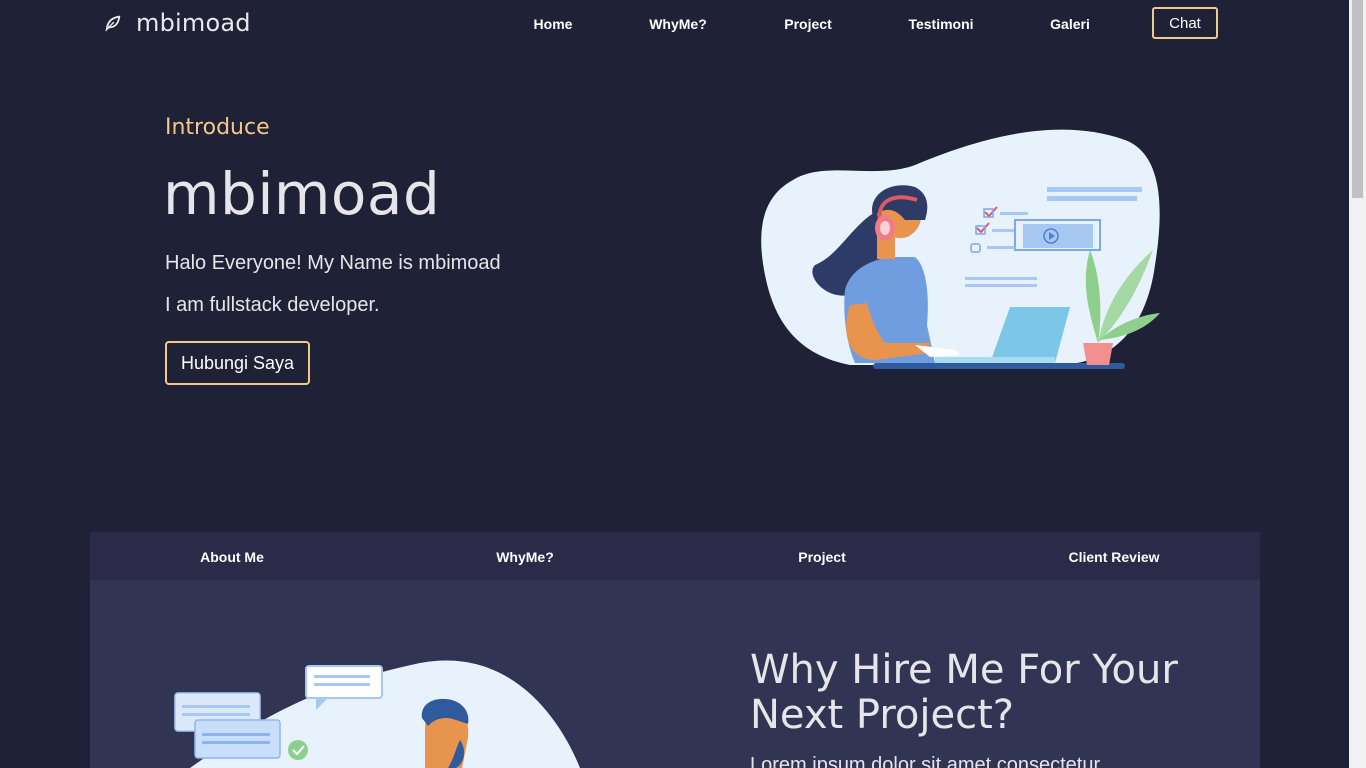 This screenshot has width=1366, height=768. I want to click on section-tabs: About Me WhyMe? Project Client Review, so click(675, 556).